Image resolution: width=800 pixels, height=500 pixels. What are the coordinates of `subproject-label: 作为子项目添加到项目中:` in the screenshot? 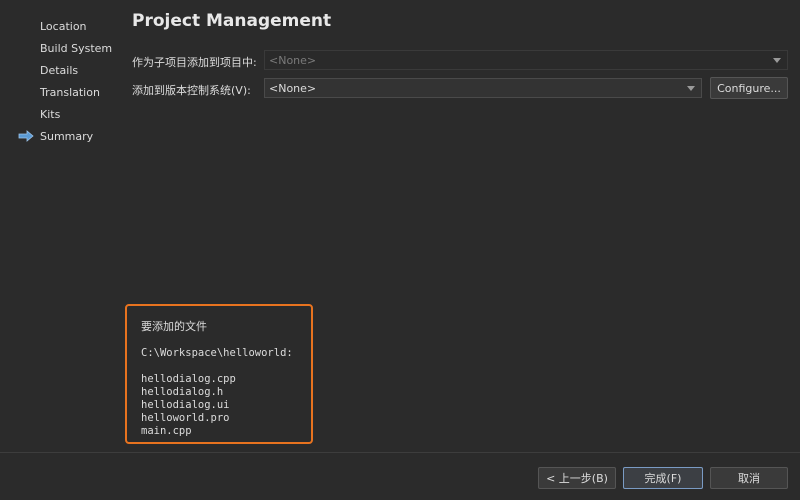 It's located at (194, 62).